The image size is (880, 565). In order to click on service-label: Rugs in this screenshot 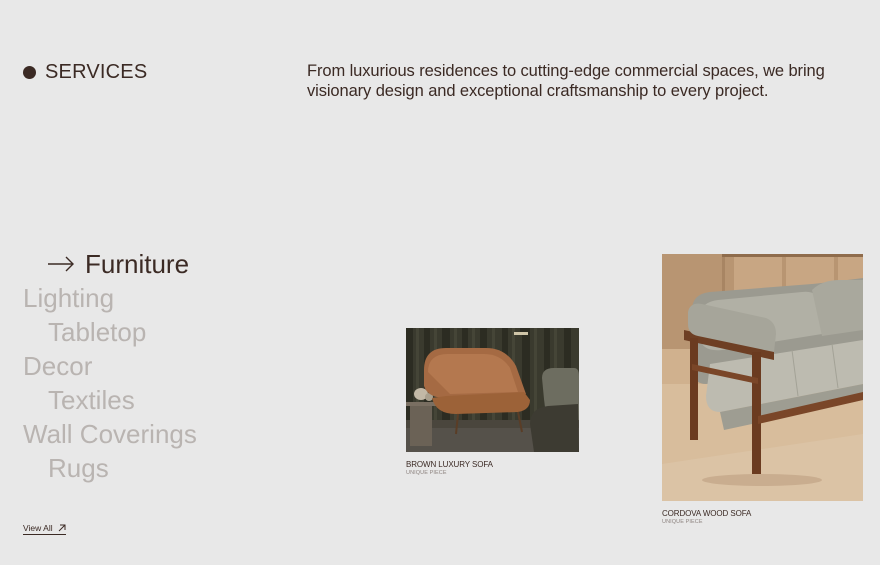, I will do `click(78, 467)`.